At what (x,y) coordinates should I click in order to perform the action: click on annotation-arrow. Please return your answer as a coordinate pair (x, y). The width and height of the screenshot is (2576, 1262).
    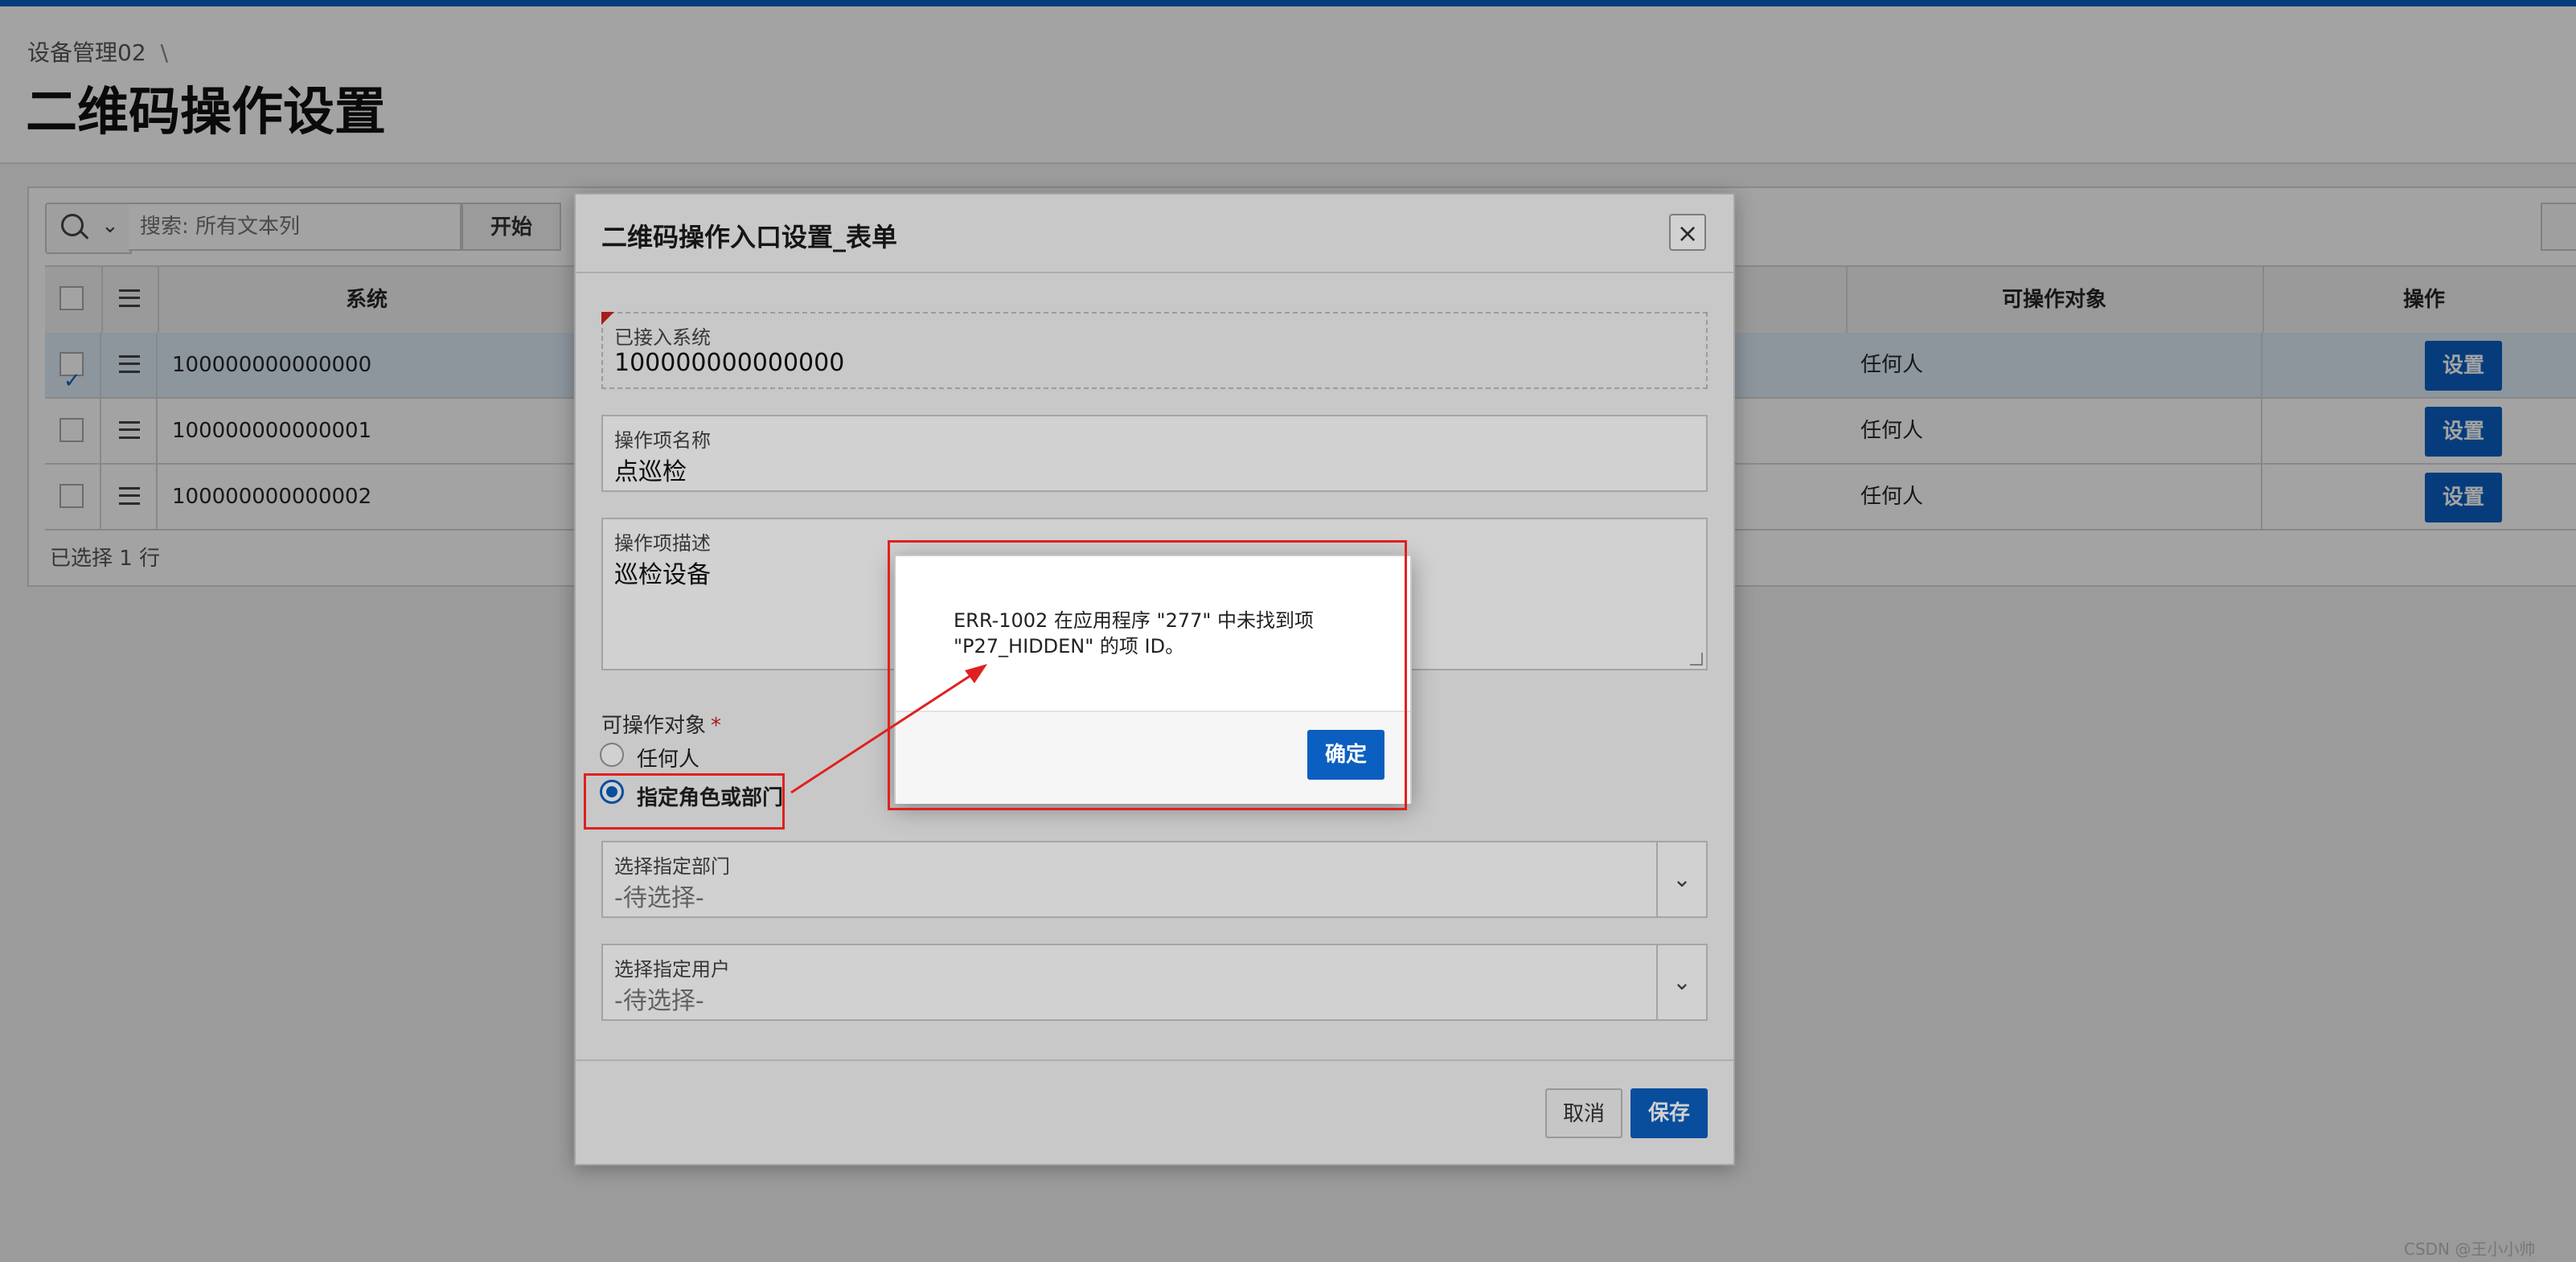
    Looking at the image, I should click on (889, 729).